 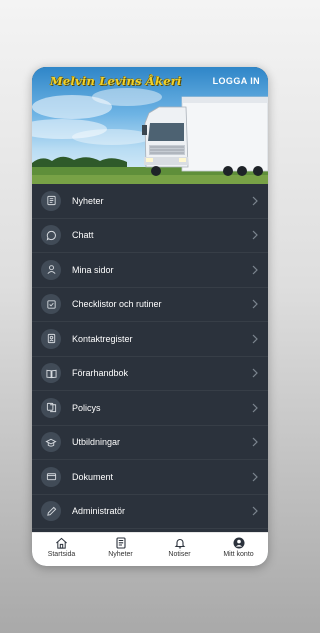 What do you see at coordinates (150, 270) in the screenshot?
I see `menu-item-mina-sidor: Mina sidor` at bounding box center [150, 270].